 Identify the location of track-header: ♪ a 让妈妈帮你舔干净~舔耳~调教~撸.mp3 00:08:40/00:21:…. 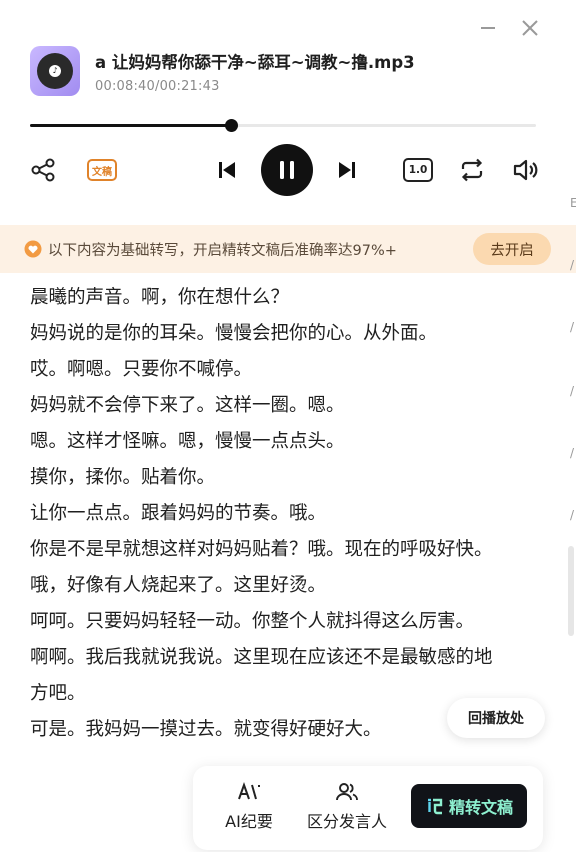
(280, 74).